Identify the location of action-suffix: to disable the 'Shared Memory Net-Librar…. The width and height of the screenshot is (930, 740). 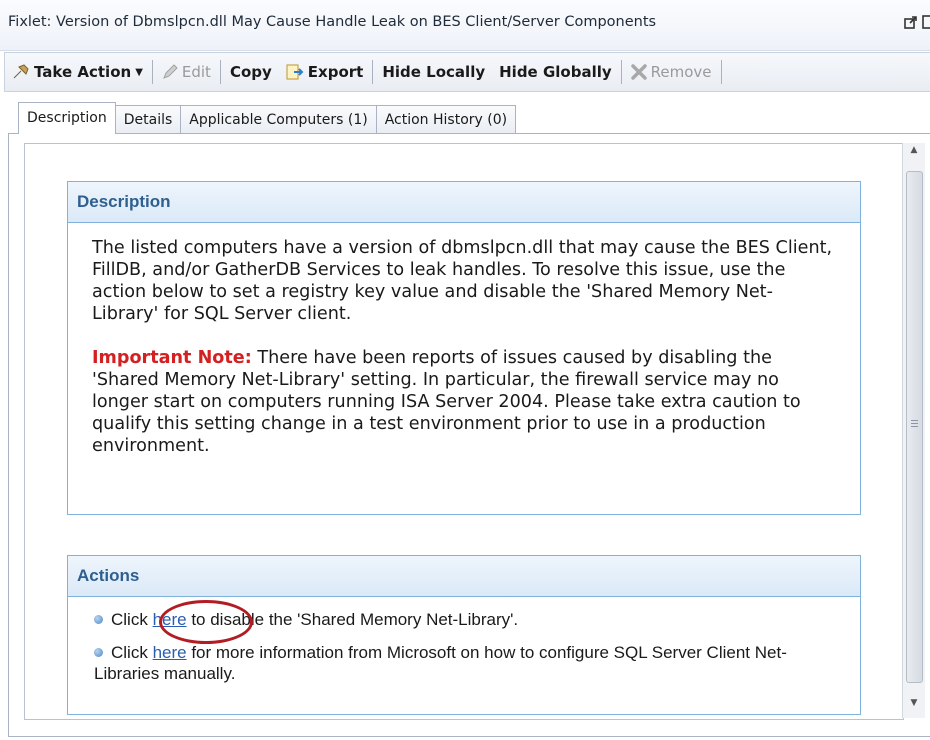
(352, 619).